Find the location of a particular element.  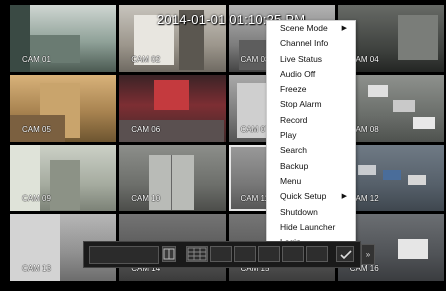

grid-icon is located at coordinates (197, 254).